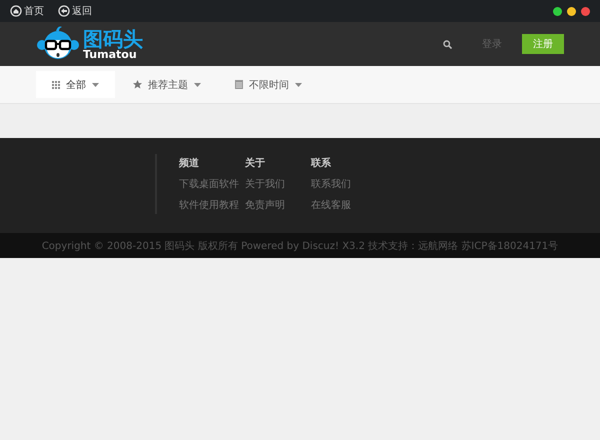  I want to click on footer-link: 联系我们, so click(344, 184).